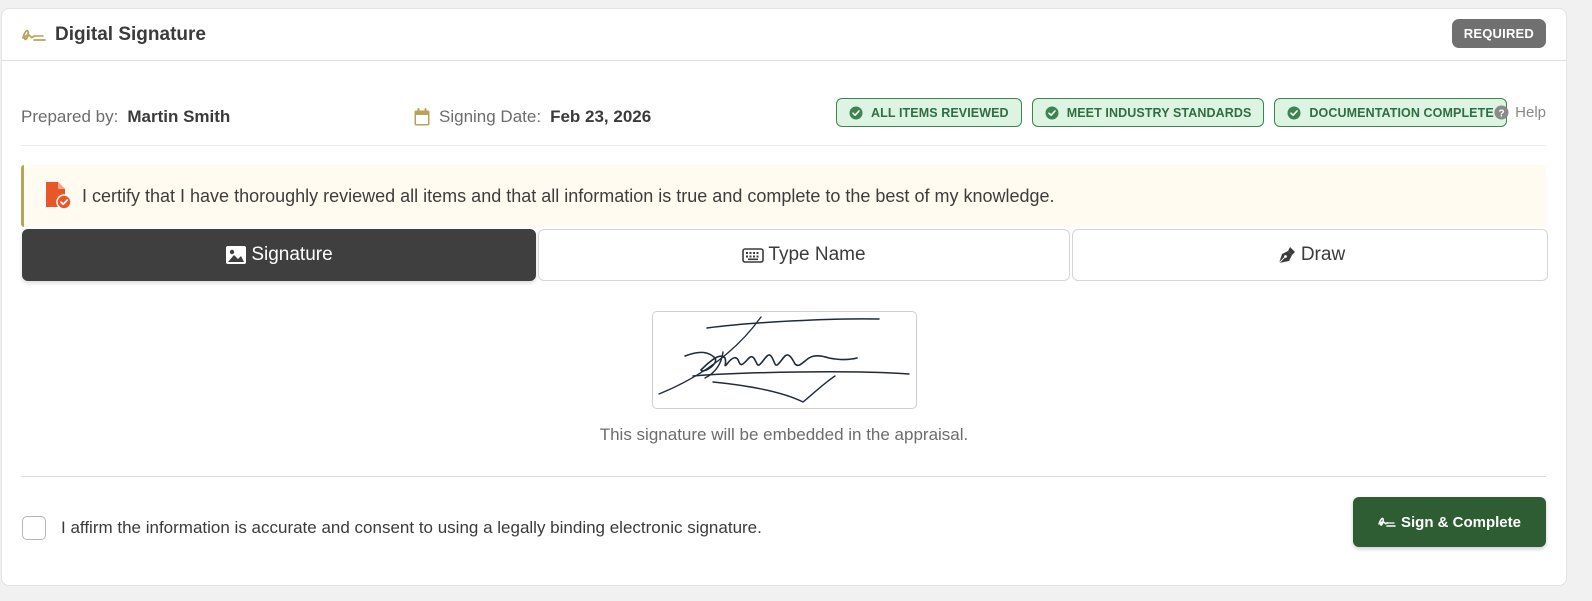 The width and height of the screenshot is (1592, 601). What do you see at coordinates (1286, 255) in the screenshot?
I see `pen-nib-icon` at bounding box center [1286, 255].